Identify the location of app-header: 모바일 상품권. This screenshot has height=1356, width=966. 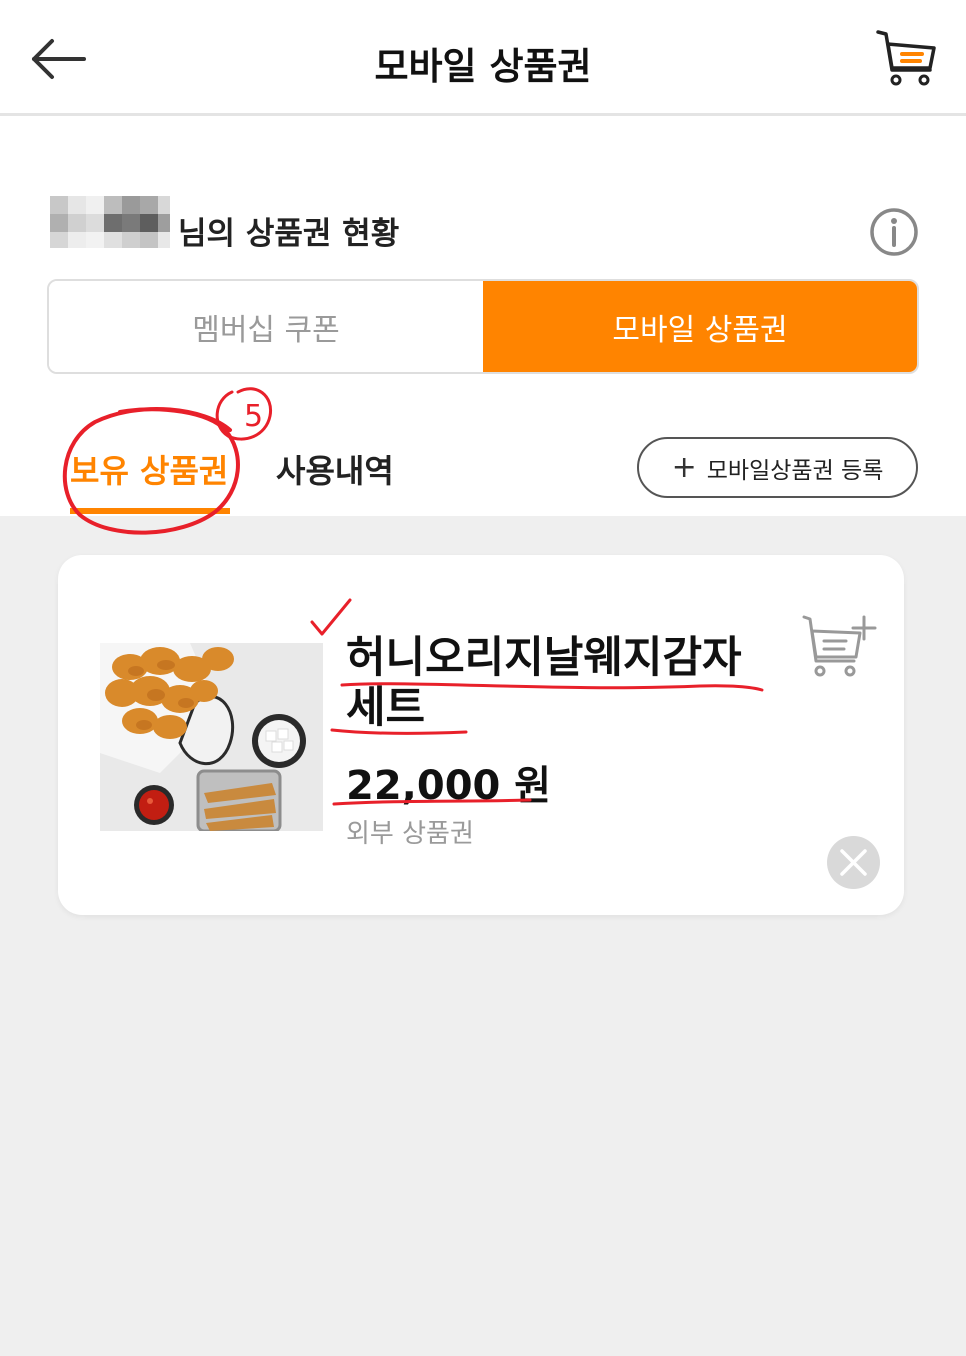
(483, 58).